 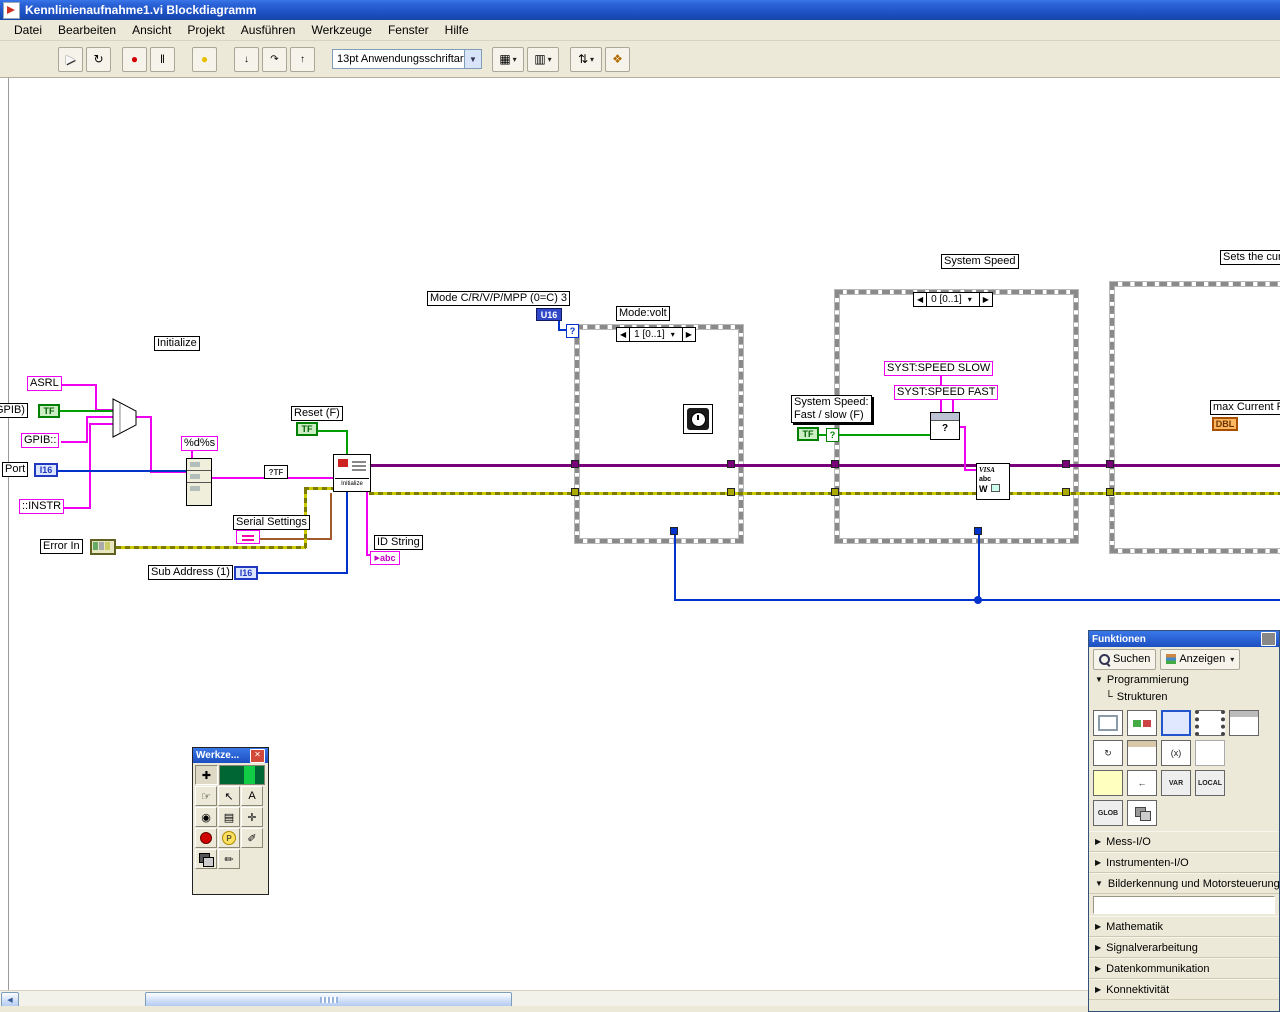 What do you see at coordinates (993, 481) in the screenshot?
I see `visa-write-function: VISA abc W` at bounding box center [993, 481].